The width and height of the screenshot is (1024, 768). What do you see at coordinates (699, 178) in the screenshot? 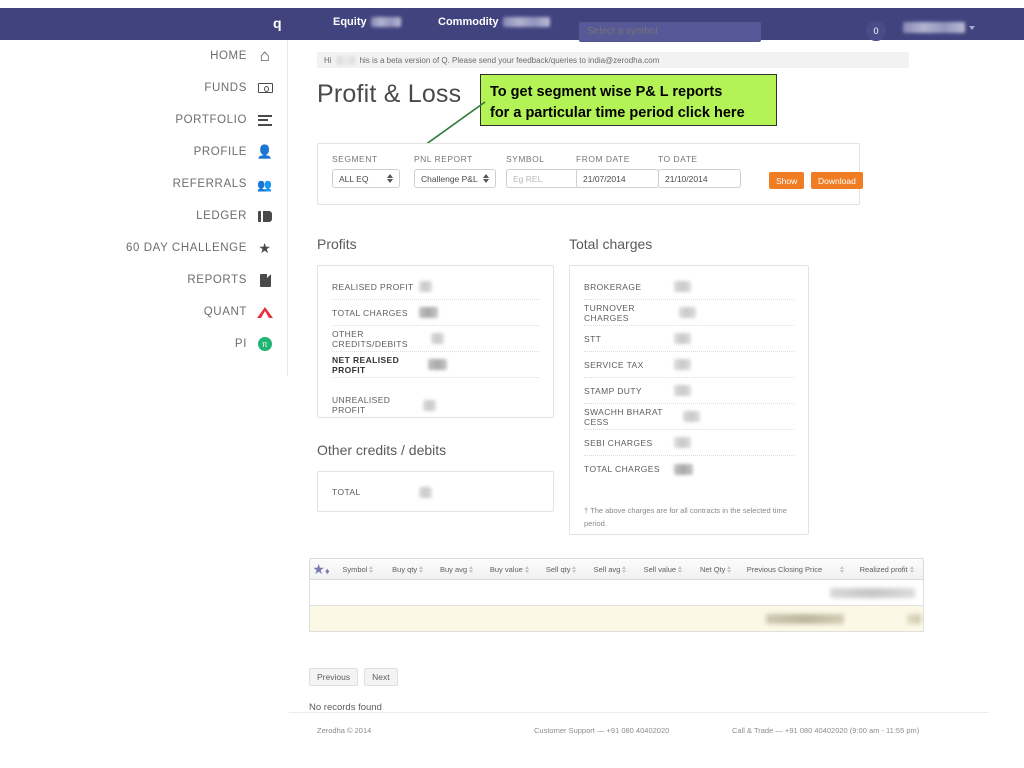
I see `to-date-input: 21/10/2014` at bounding box center [699, 178].